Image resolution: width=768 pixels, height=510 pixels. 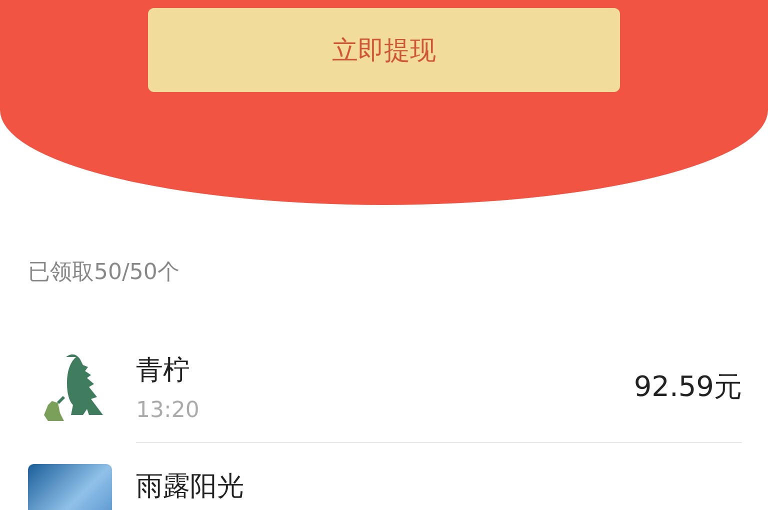 What do you see at coordinates (190, 487) in the screenshot?
I see `sender-name: 雨露阳光` at bounding box center [190, 487].